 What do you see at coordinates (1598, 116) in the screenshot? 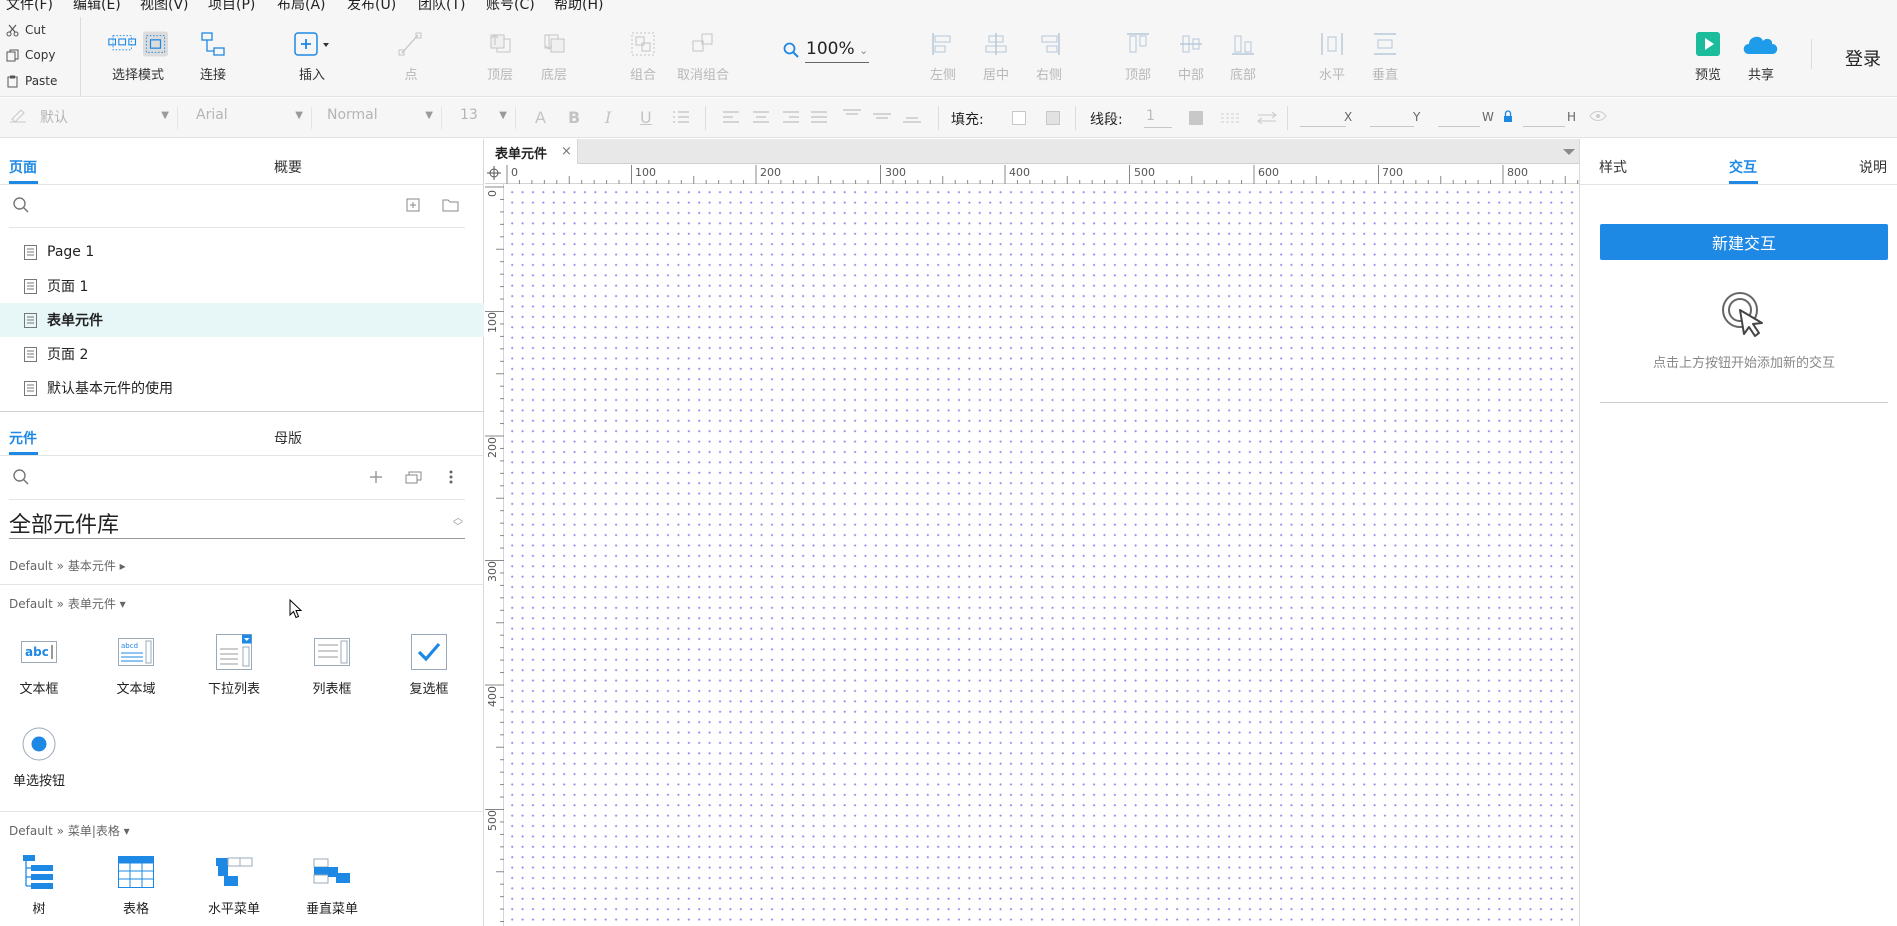
I see `visibility-eye-icon` at bounding box center [1598, 116].